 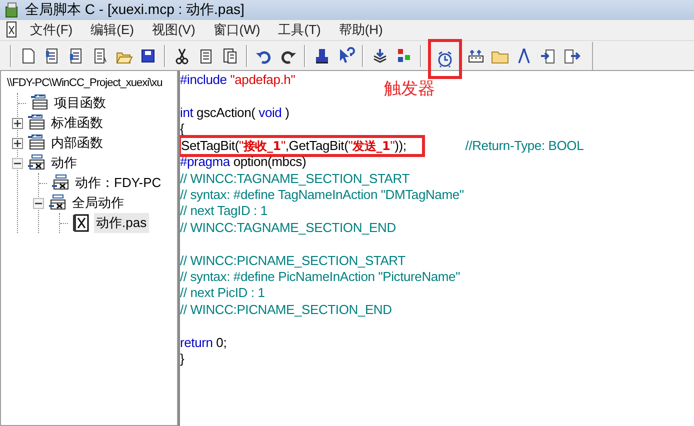 I want to click on document-icon, so click(x=11, y=30).